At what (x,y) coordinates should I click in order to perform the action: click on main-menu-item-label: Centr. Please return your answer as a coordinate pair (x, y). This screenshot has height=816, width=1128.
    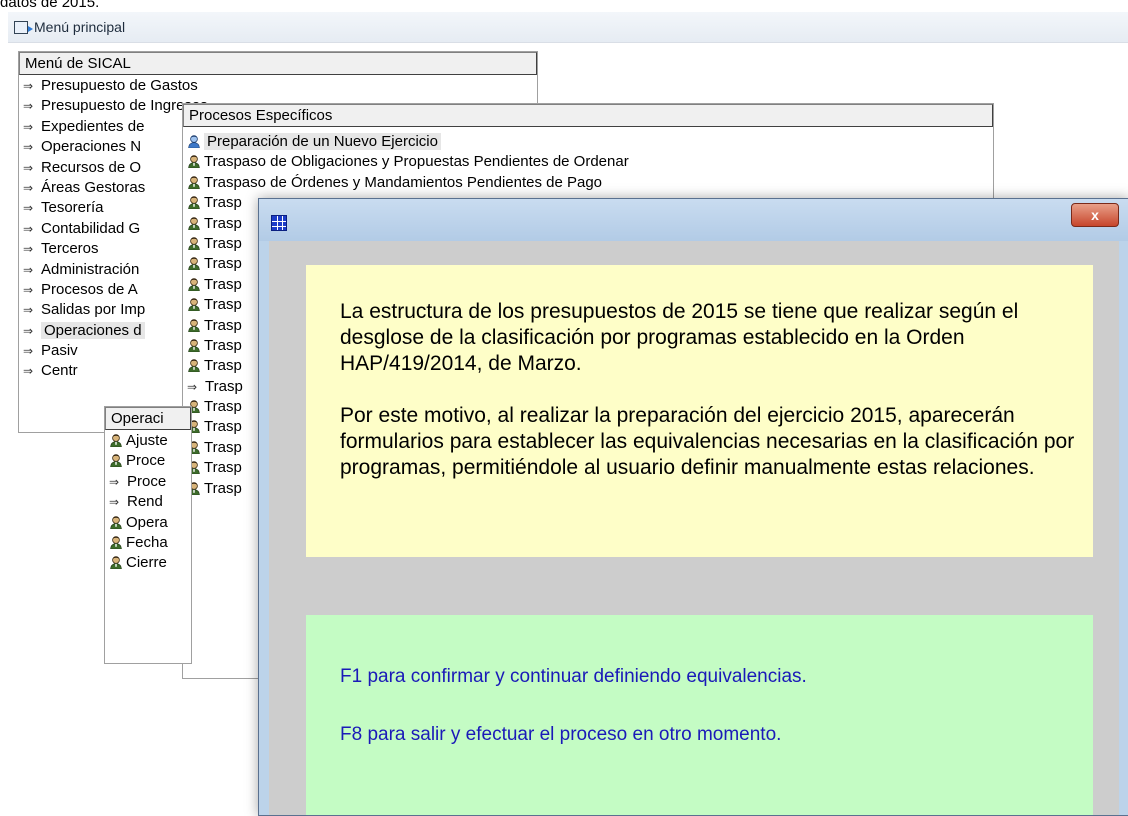
    Looking at the image, I should click on (59, 371).